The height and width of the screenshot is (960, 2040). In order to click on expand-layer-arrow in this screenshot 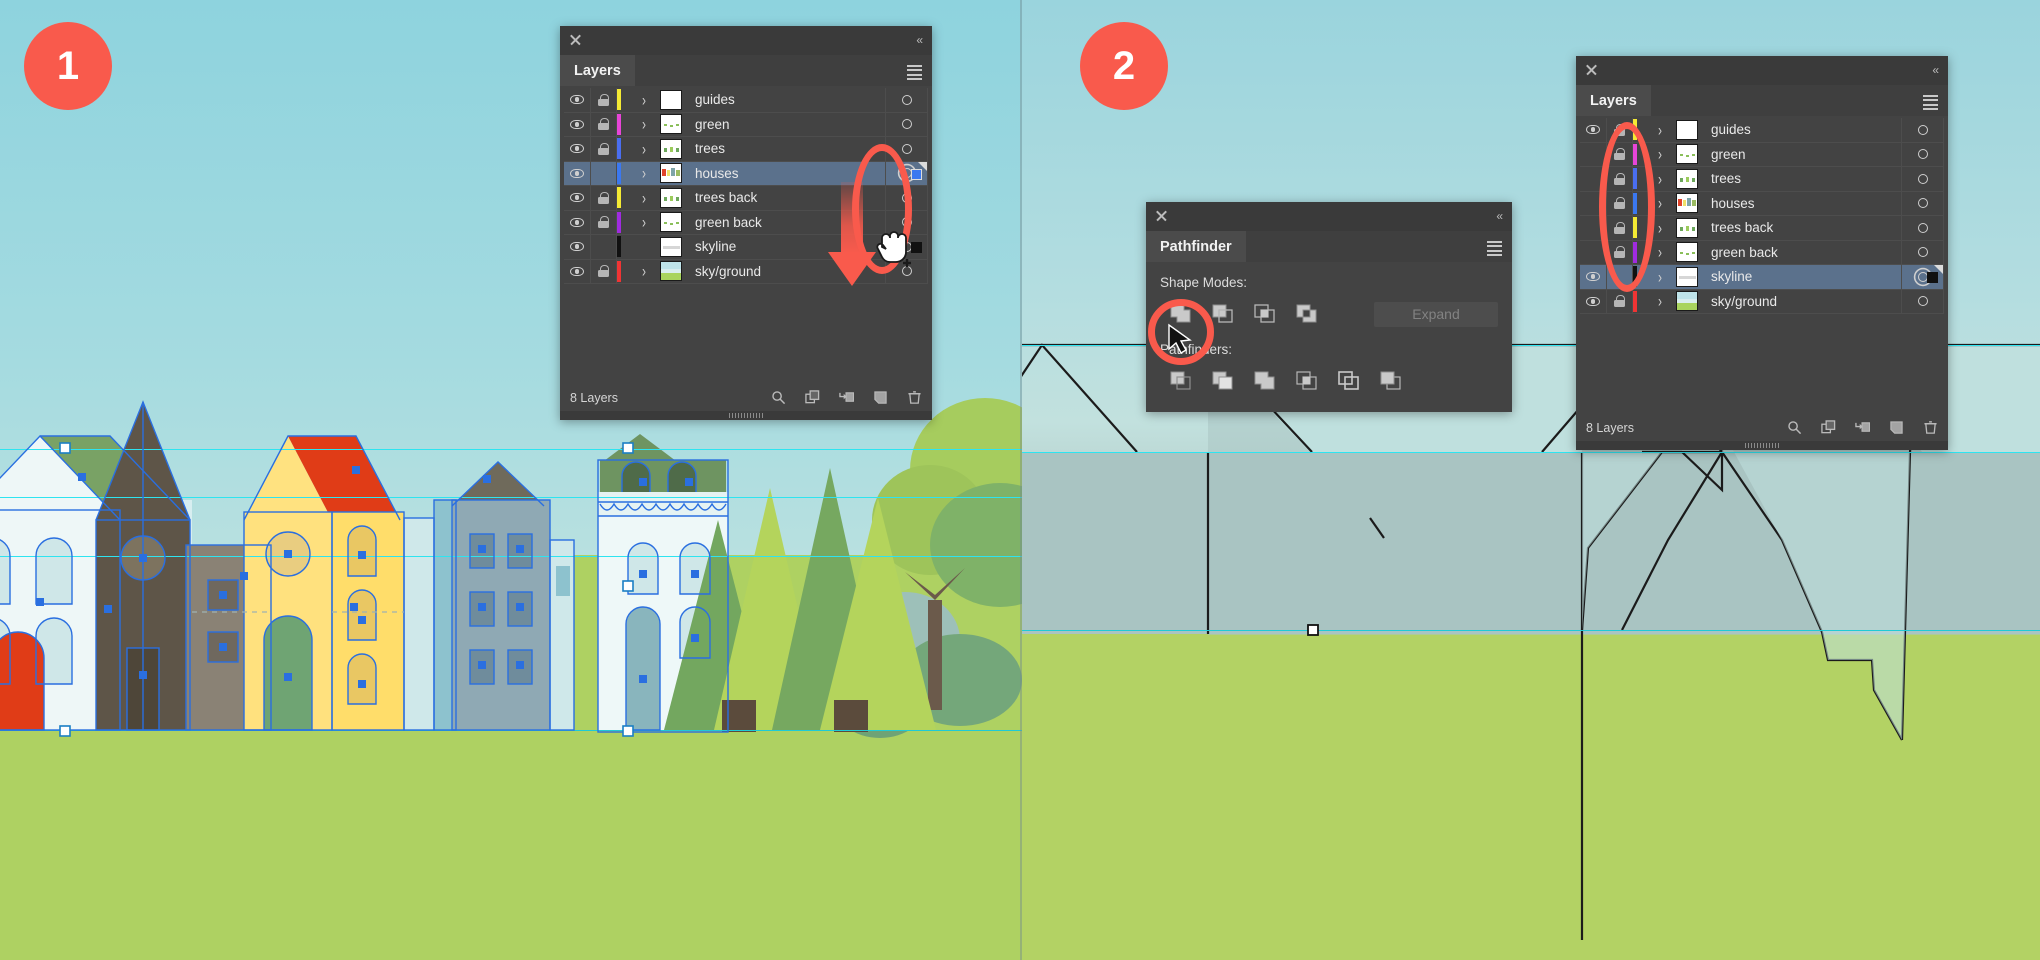, I will do `click(644, 247)`.